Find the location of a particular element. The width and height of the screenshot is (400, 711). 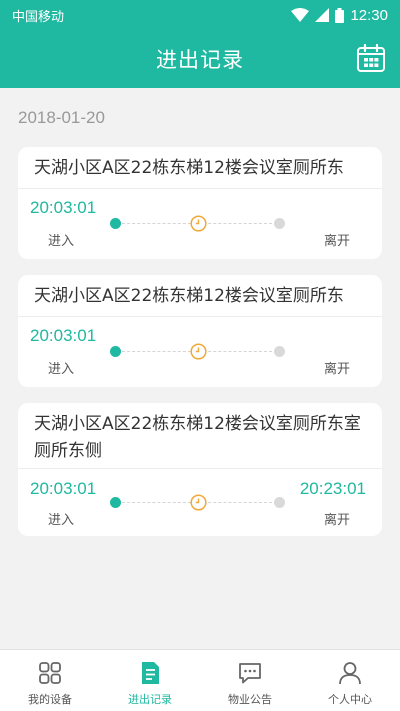

tab-label: 个人中心 is located at coordinates (350, 699).